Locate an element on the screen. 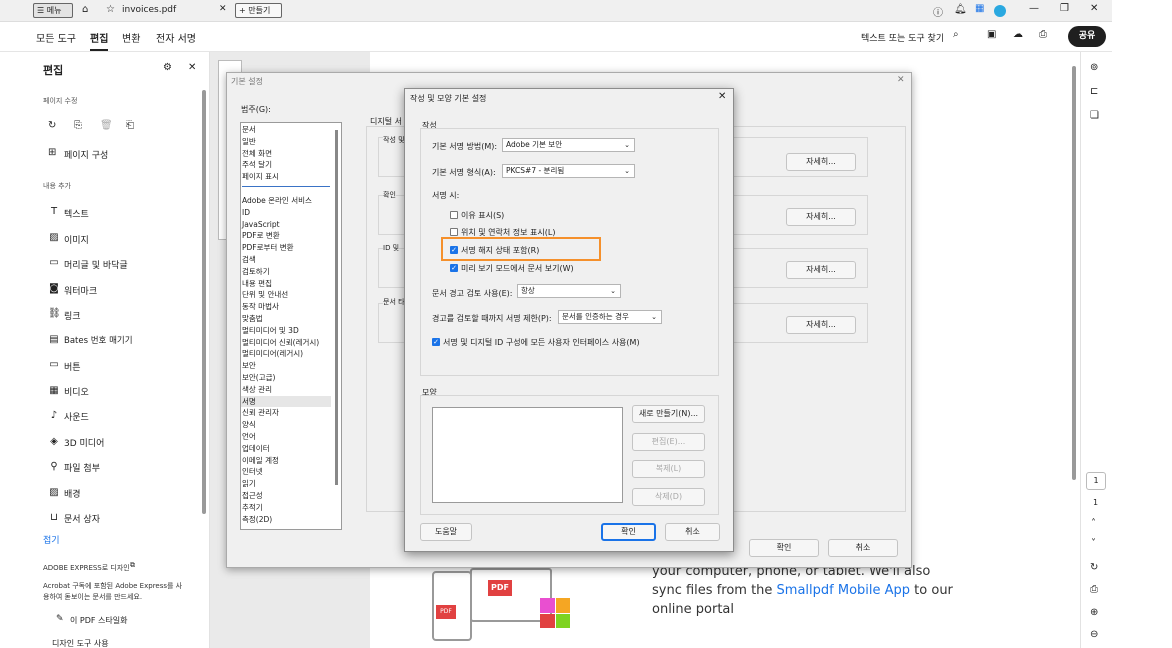  preferences-ok-button: 확인 is located at coordinates (784, 548).